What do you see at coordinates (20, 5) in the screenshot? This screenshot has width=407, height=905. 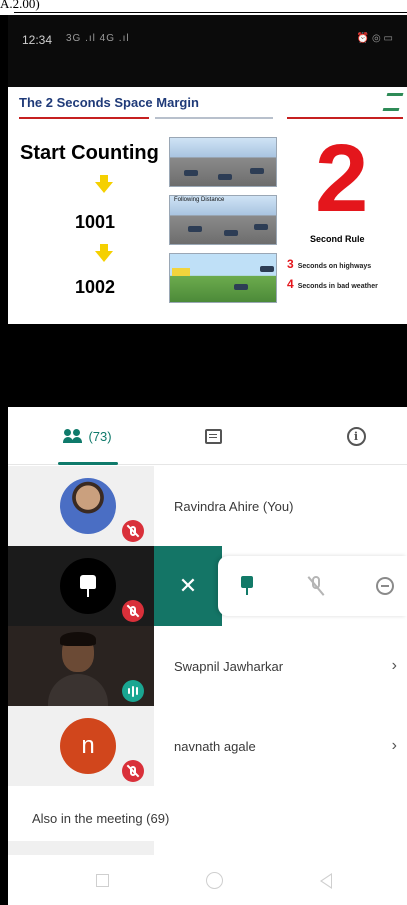 I see `page-header-fragment: A.2.00)` at bounding box center [20, 5].